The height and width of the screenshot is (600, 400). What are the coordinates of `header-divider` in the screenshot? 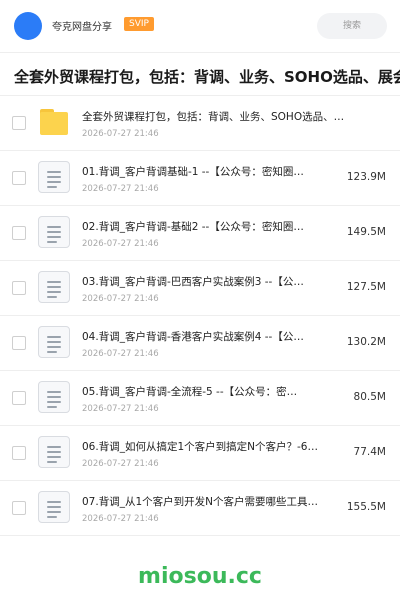 It's located at (200, 52).